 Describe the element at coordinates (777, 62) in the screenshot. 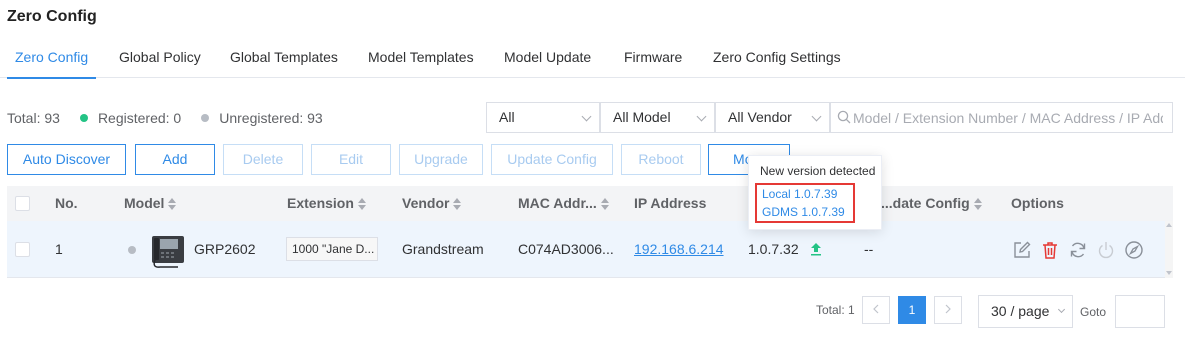

I see `tab-zero-config-settings: Zero Config Settings` at that location.